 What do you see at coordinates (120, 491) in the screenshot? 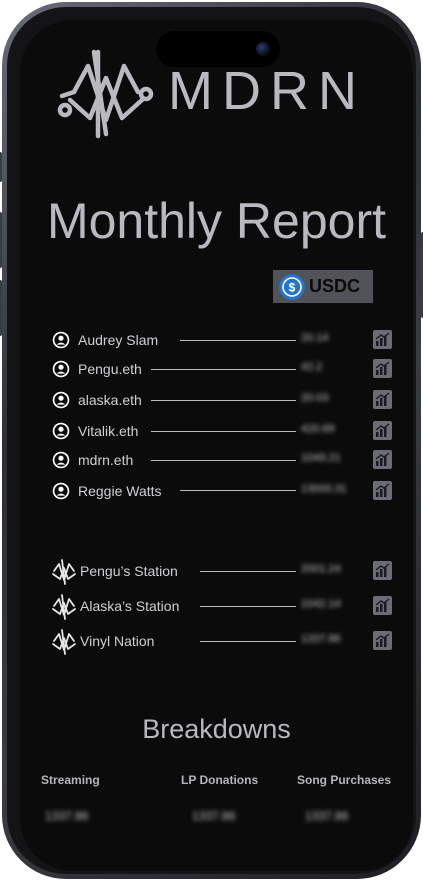
I see `artist-name: Reggie Watts` at bounding box center [120, 491].